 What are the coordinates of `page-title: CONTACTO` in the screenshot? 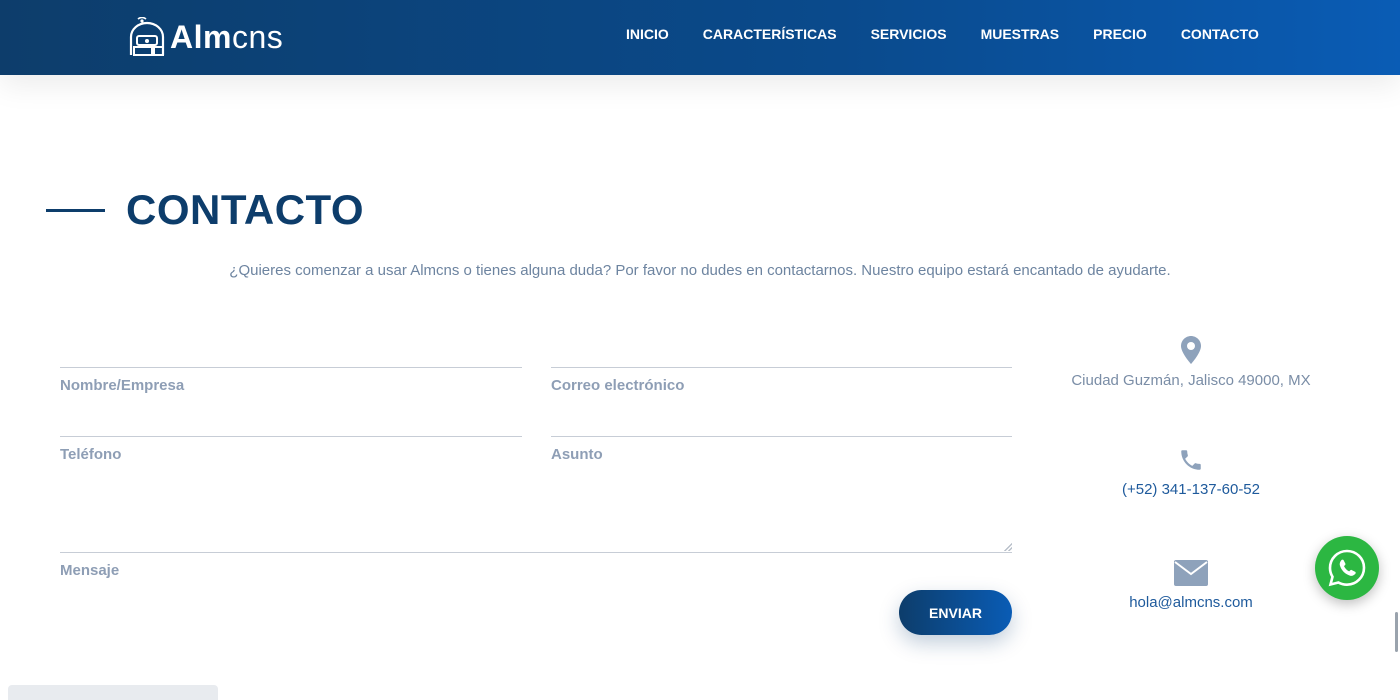 It's located at (245, 209).